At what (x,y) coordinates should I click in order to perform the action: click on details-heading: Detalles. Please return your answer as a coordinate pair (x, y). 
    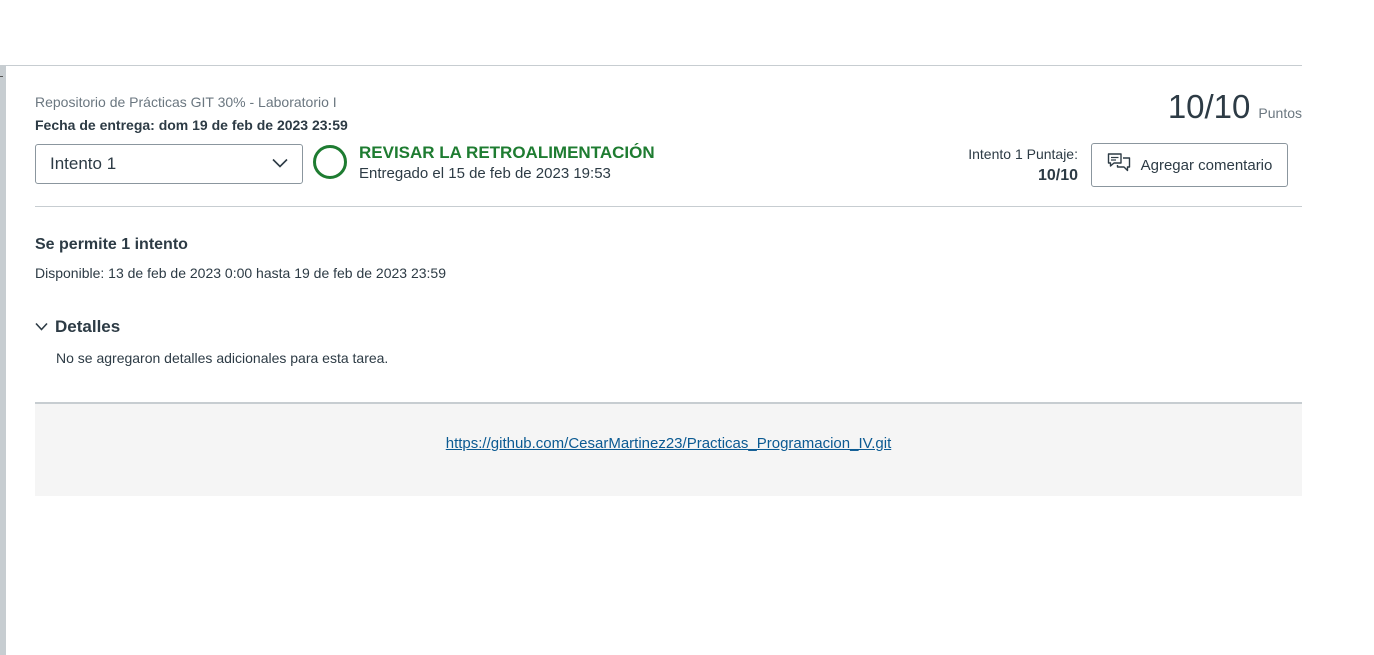
    Looking at the image, I should click on (88, 326).